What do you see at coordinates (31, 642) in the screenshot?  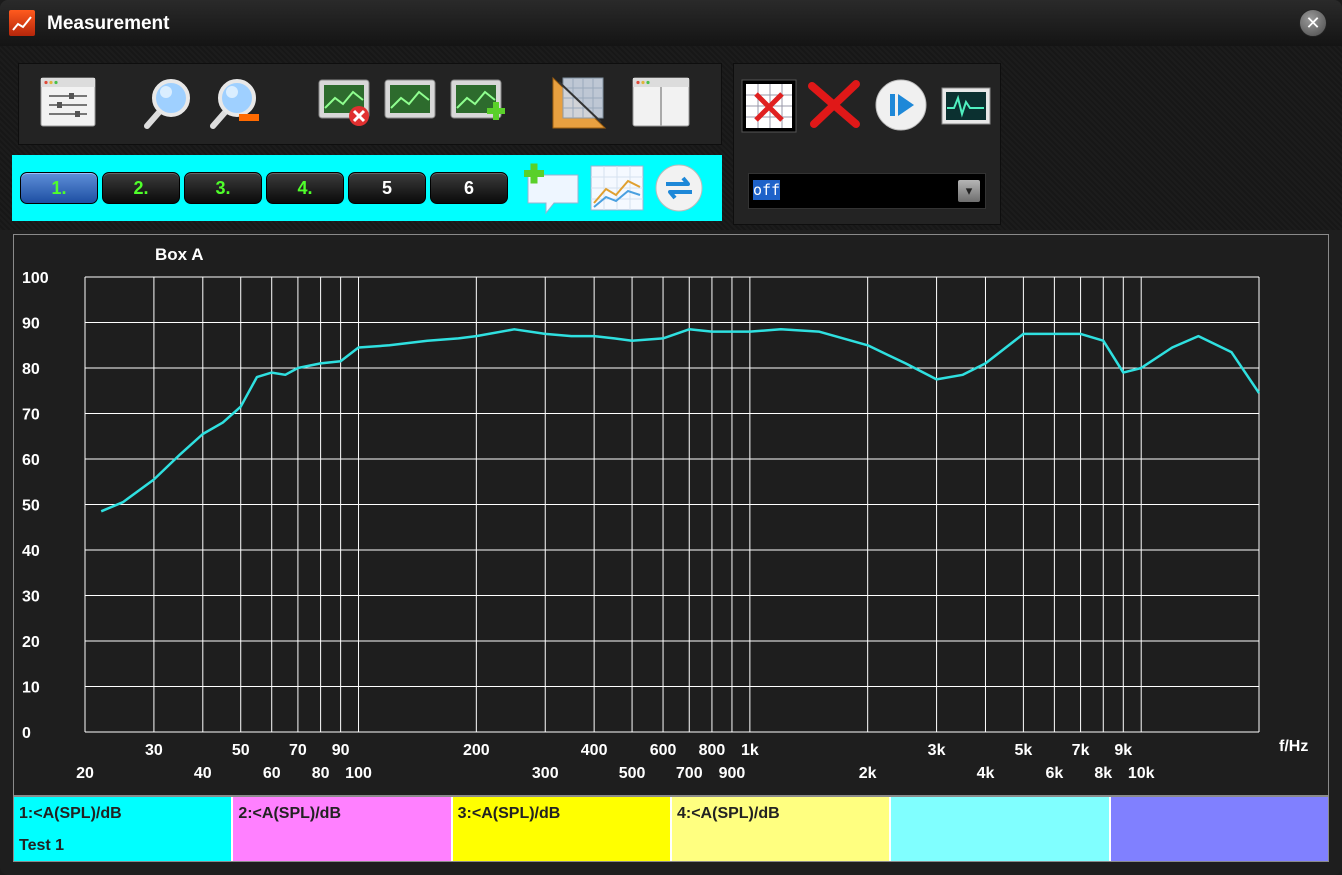 I see `y-tick-label: 20` at bounding box center [31, 642].